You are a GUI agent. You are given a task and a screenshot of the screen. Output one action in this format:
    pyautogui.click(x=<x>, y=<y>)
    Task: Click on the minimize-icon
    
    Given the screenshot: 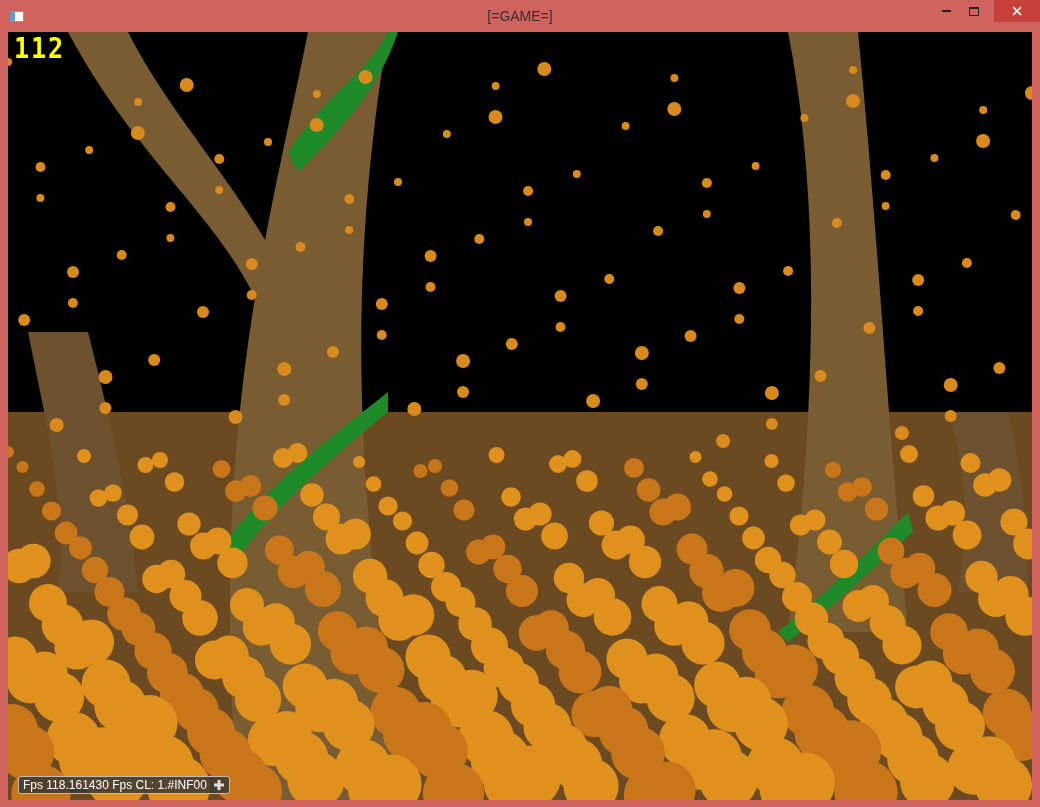 What is the action you would take?
    pyautogui.click(x=946, y=11)
    